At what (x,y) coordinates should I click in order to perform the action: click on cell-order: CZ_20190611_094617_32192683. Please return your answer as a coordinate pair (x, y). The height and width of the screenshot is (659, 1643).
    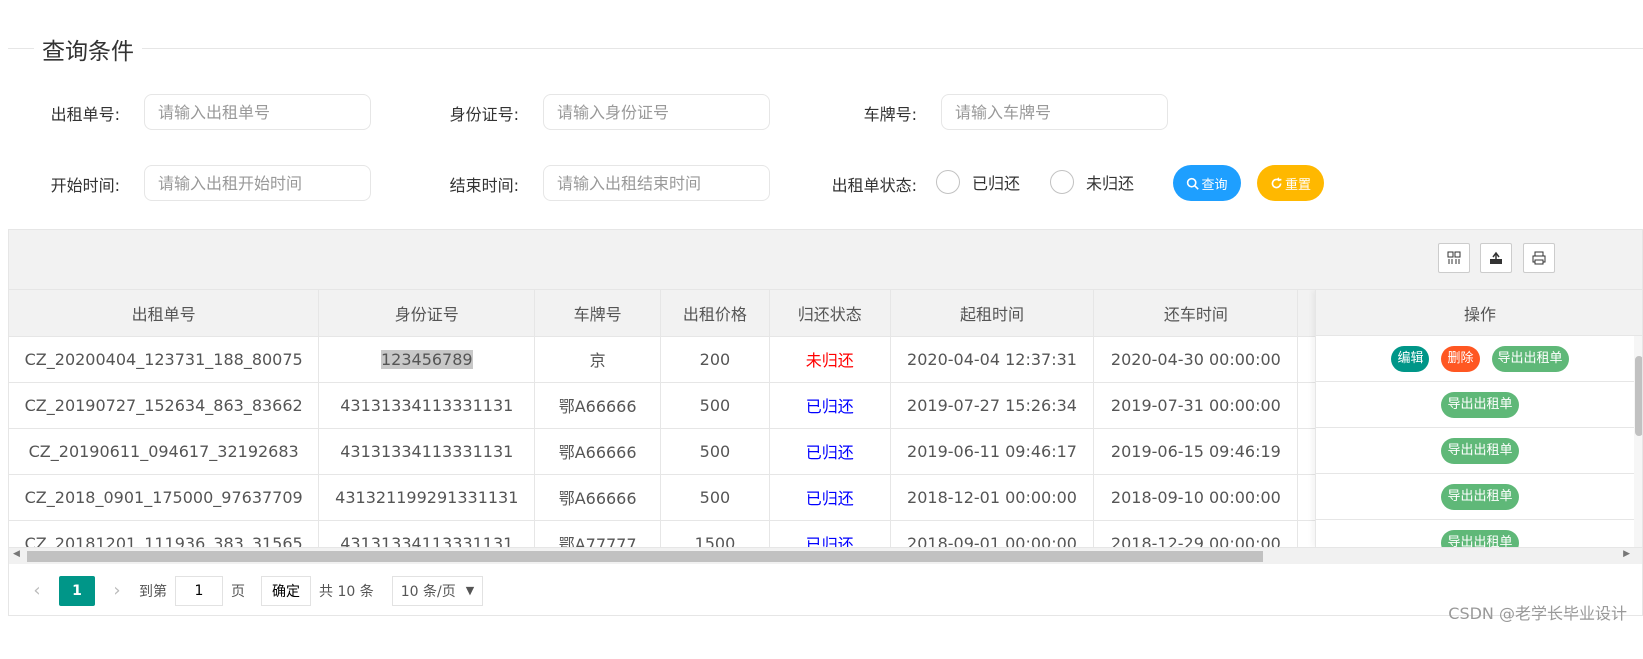
    Looking at the image, I should click on (164, 451).